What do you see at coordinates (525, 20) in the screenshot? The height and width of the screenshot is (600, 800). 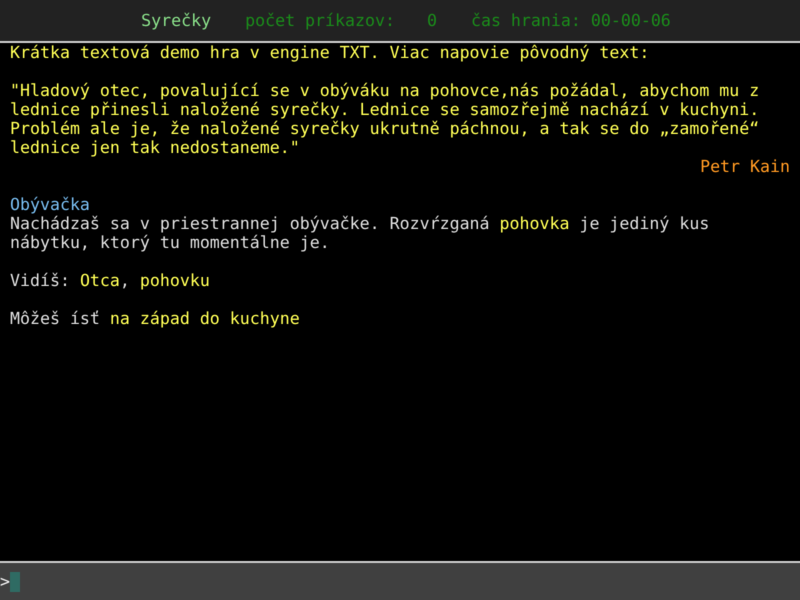 I see `time-label: čas hrania:` at bounding box center [525, 20].